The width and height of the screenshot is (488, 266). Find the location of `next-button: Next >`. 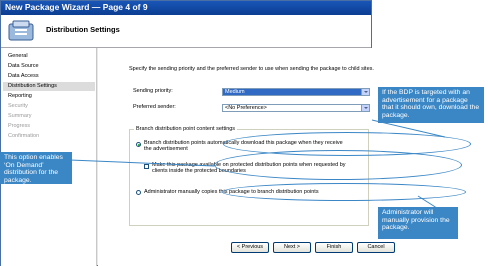

next-button: Next > is located at coordinates (292, 247).